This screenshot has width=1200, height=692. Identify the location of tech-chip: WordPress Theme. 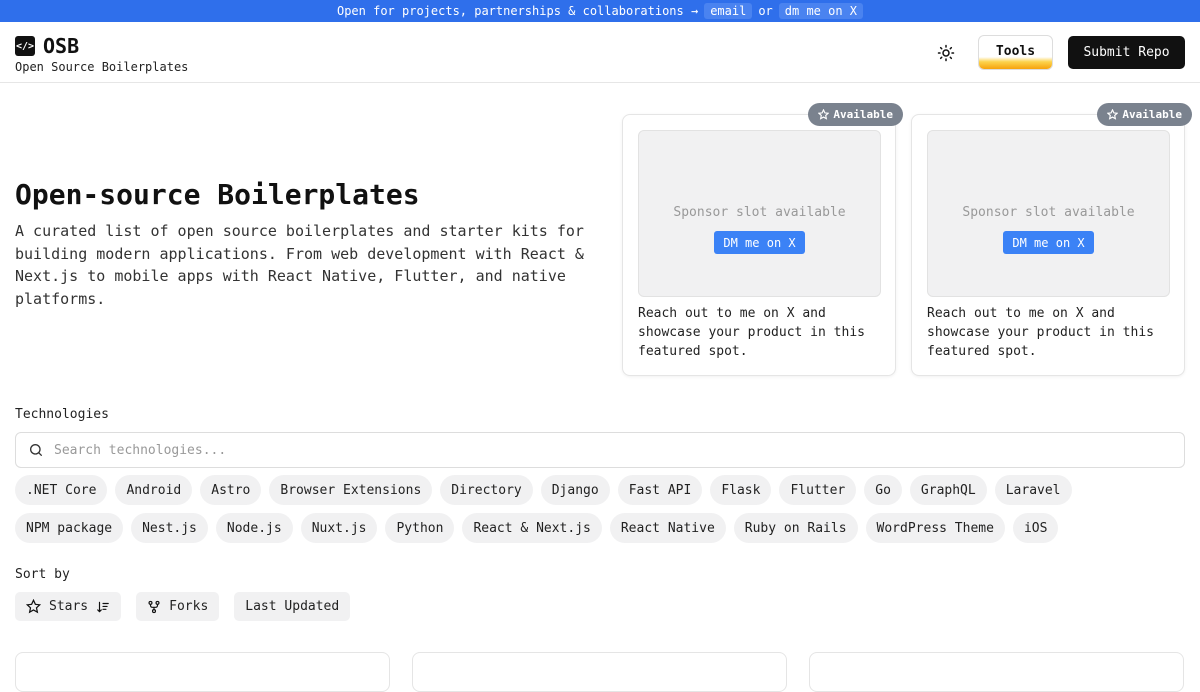
(935, 528).